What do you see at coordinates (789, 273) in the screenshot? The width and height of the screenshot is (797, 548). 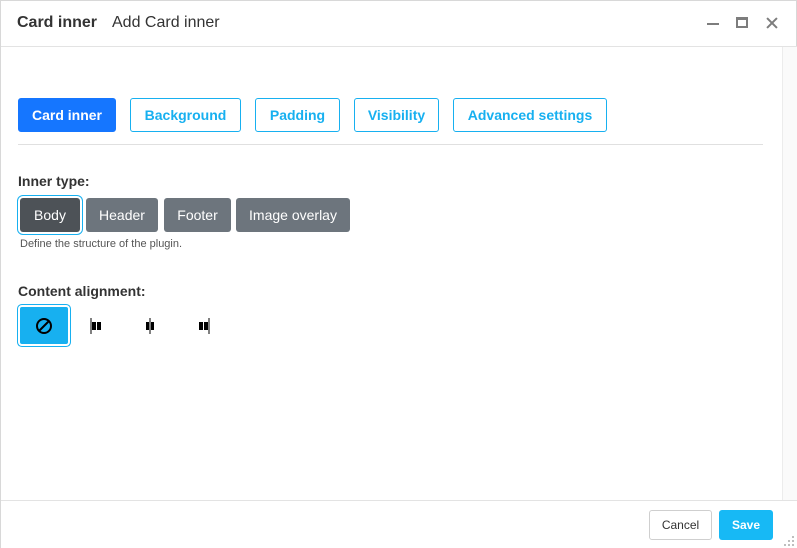 I see `scrollbar` at bounding box center [789, 273].